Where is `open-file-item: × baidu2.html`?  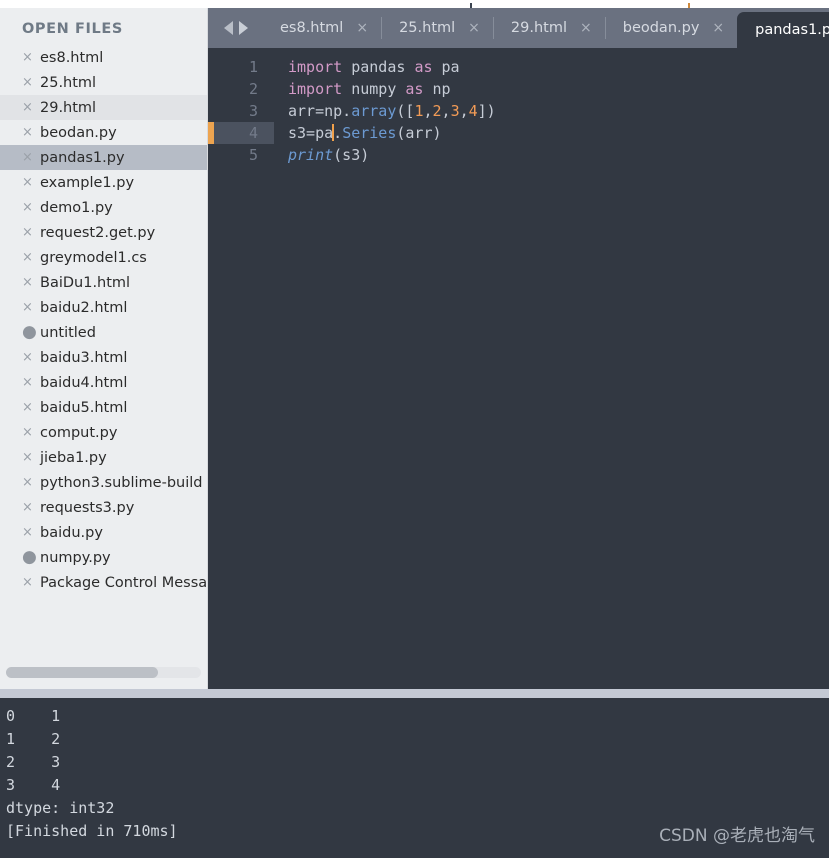 open-file-item: × baidu2.html is located at coordinates (103, 307).